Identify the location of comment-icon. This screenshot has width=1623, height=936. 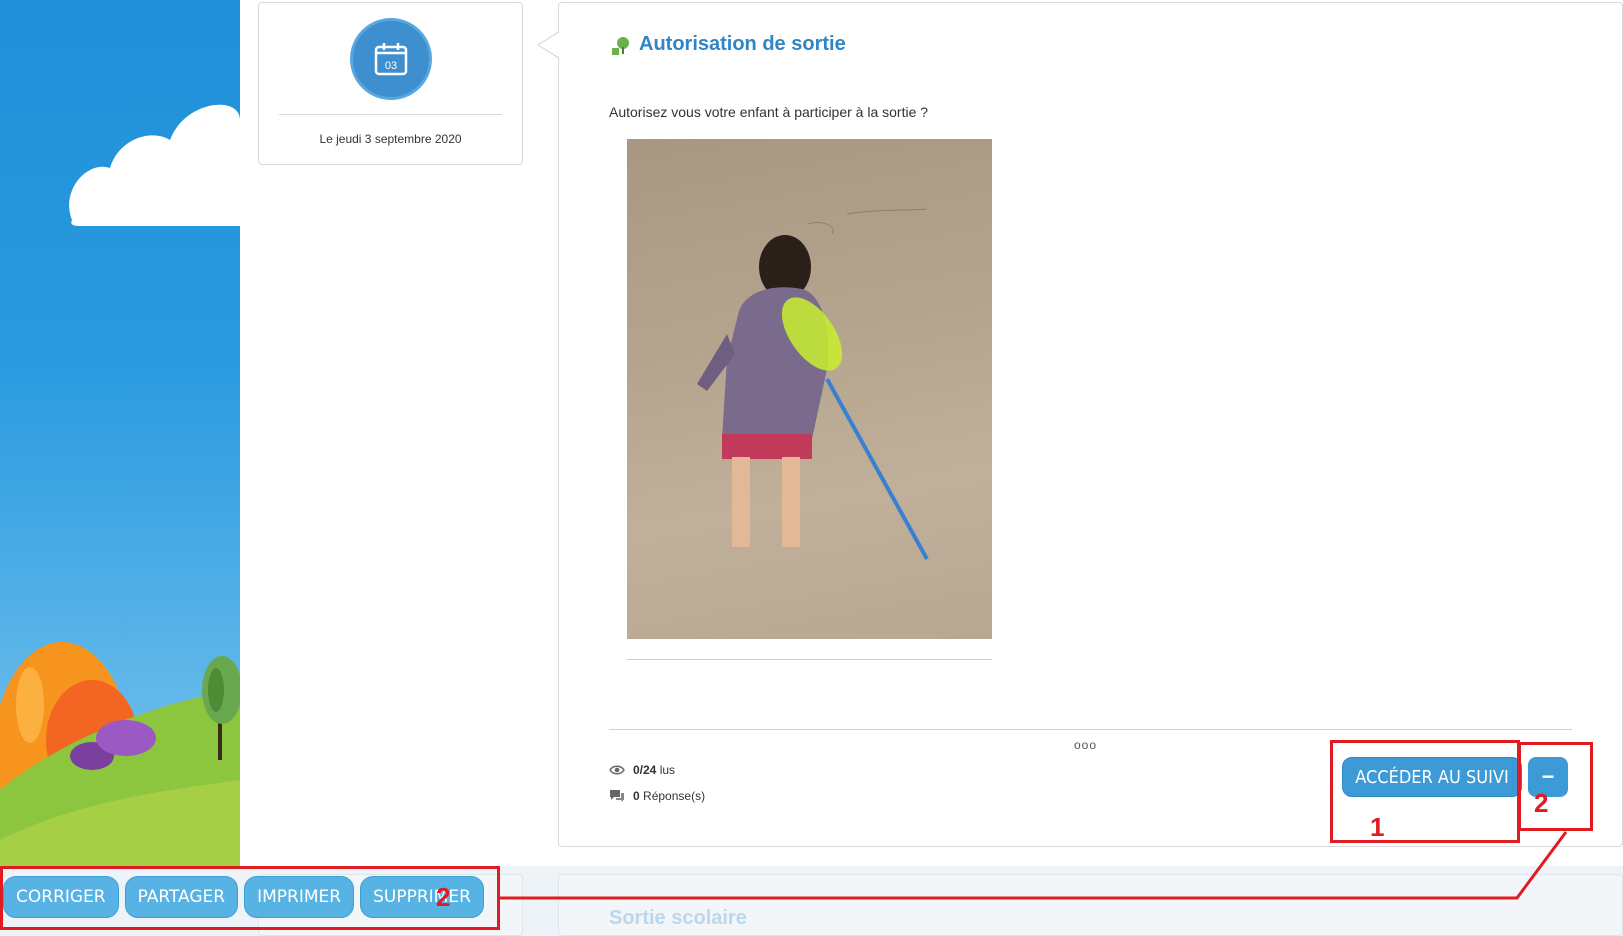
(617, 796).